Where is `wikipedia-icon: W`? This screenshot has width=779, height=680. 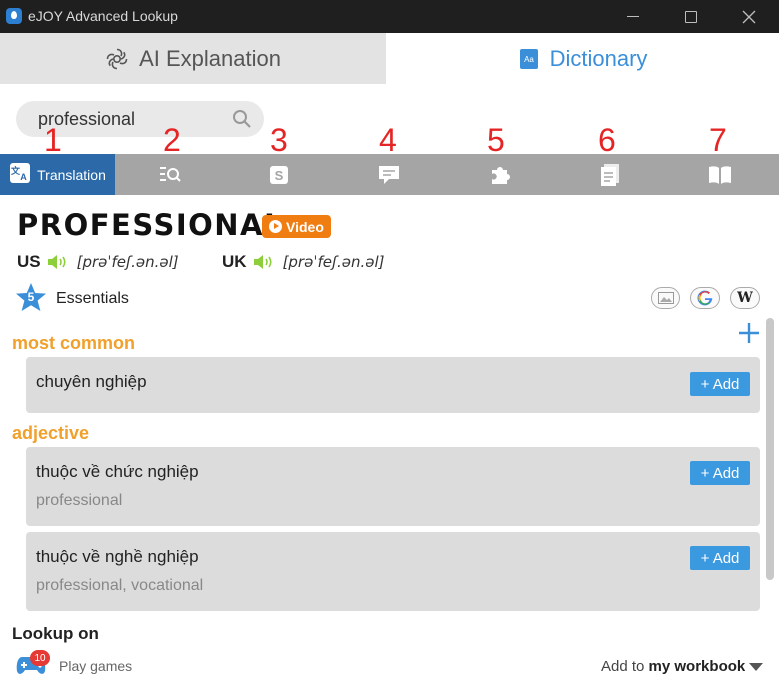
wikipedia-icon: W is located at coordinates (745, 298).